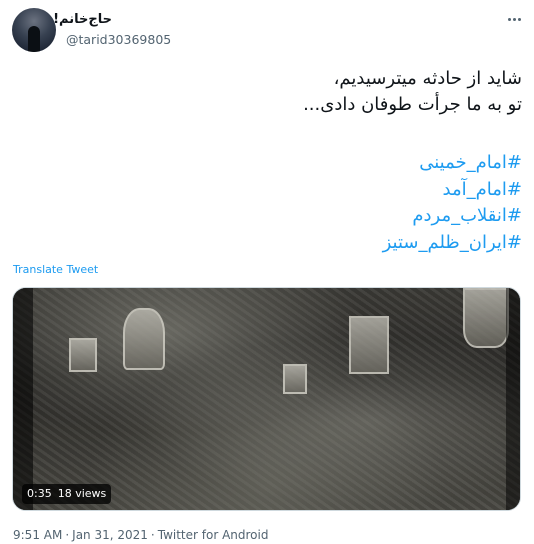 Image resolution: width=534 pixels, height=544 pixels. Describe the element at coordinates (282, 243) in the screenshot. I see `hashtag-link: #ایران_ظلم_ستیز` at that location.